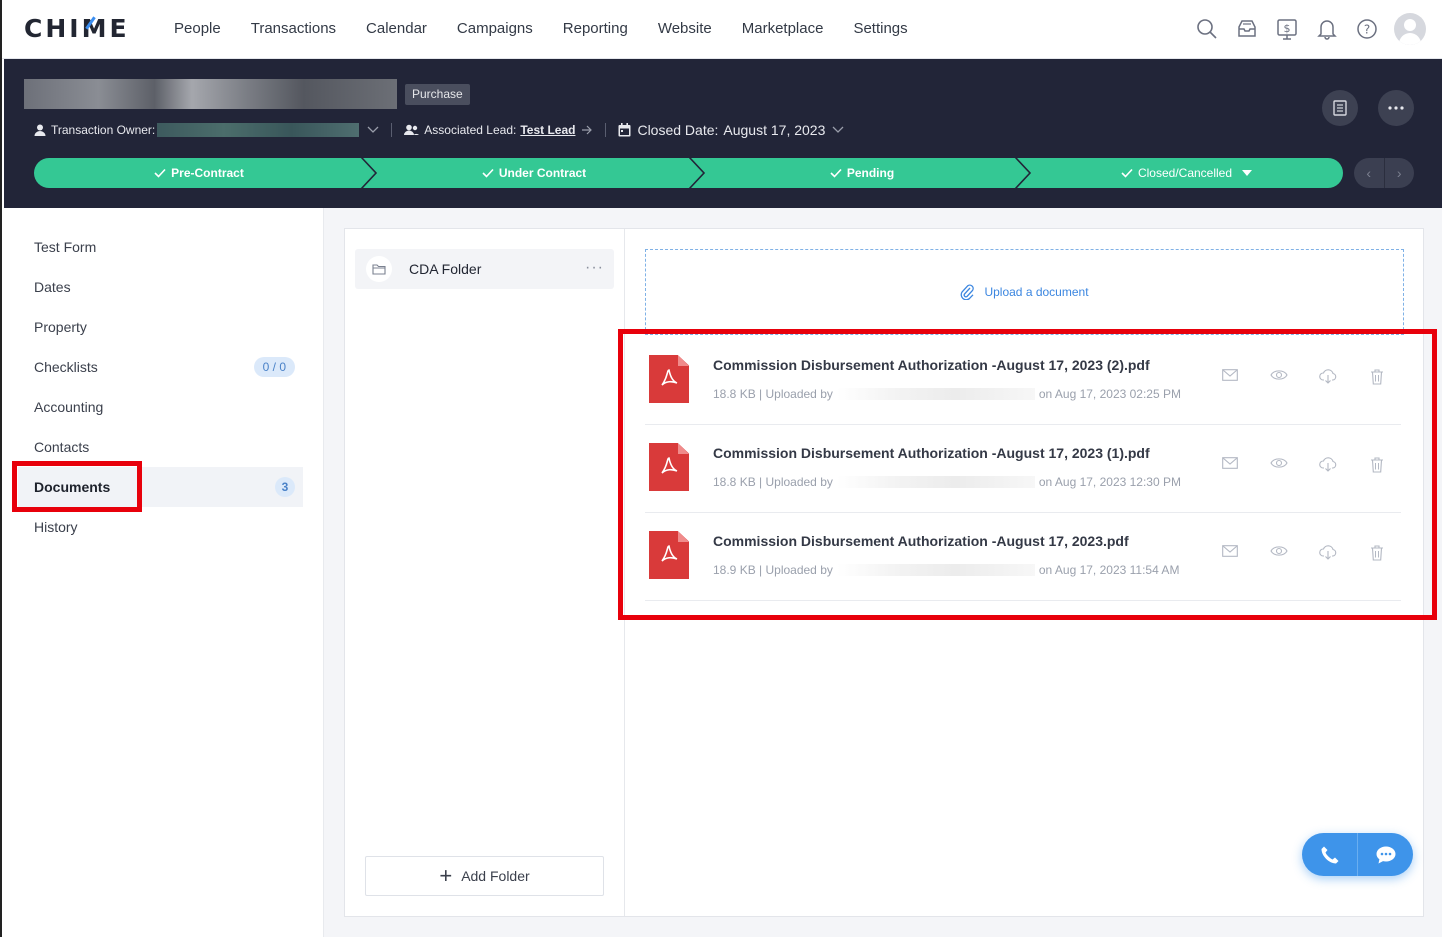  What do you see at coordinates (160, 367) in the screenshot?
I see `sidebar-item-checklists: Checklists 0 / 0` at bounding box center [160, 367].